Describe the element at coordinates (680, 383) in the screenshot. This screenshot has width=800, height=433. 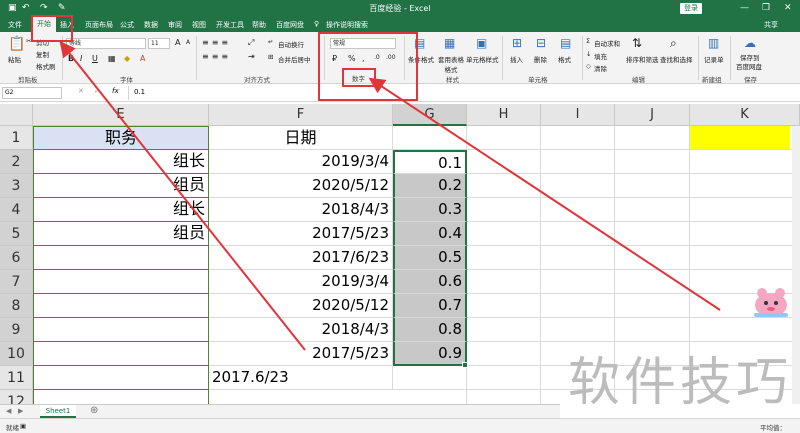
I see `watermark-text: 软件技巧` at that location.